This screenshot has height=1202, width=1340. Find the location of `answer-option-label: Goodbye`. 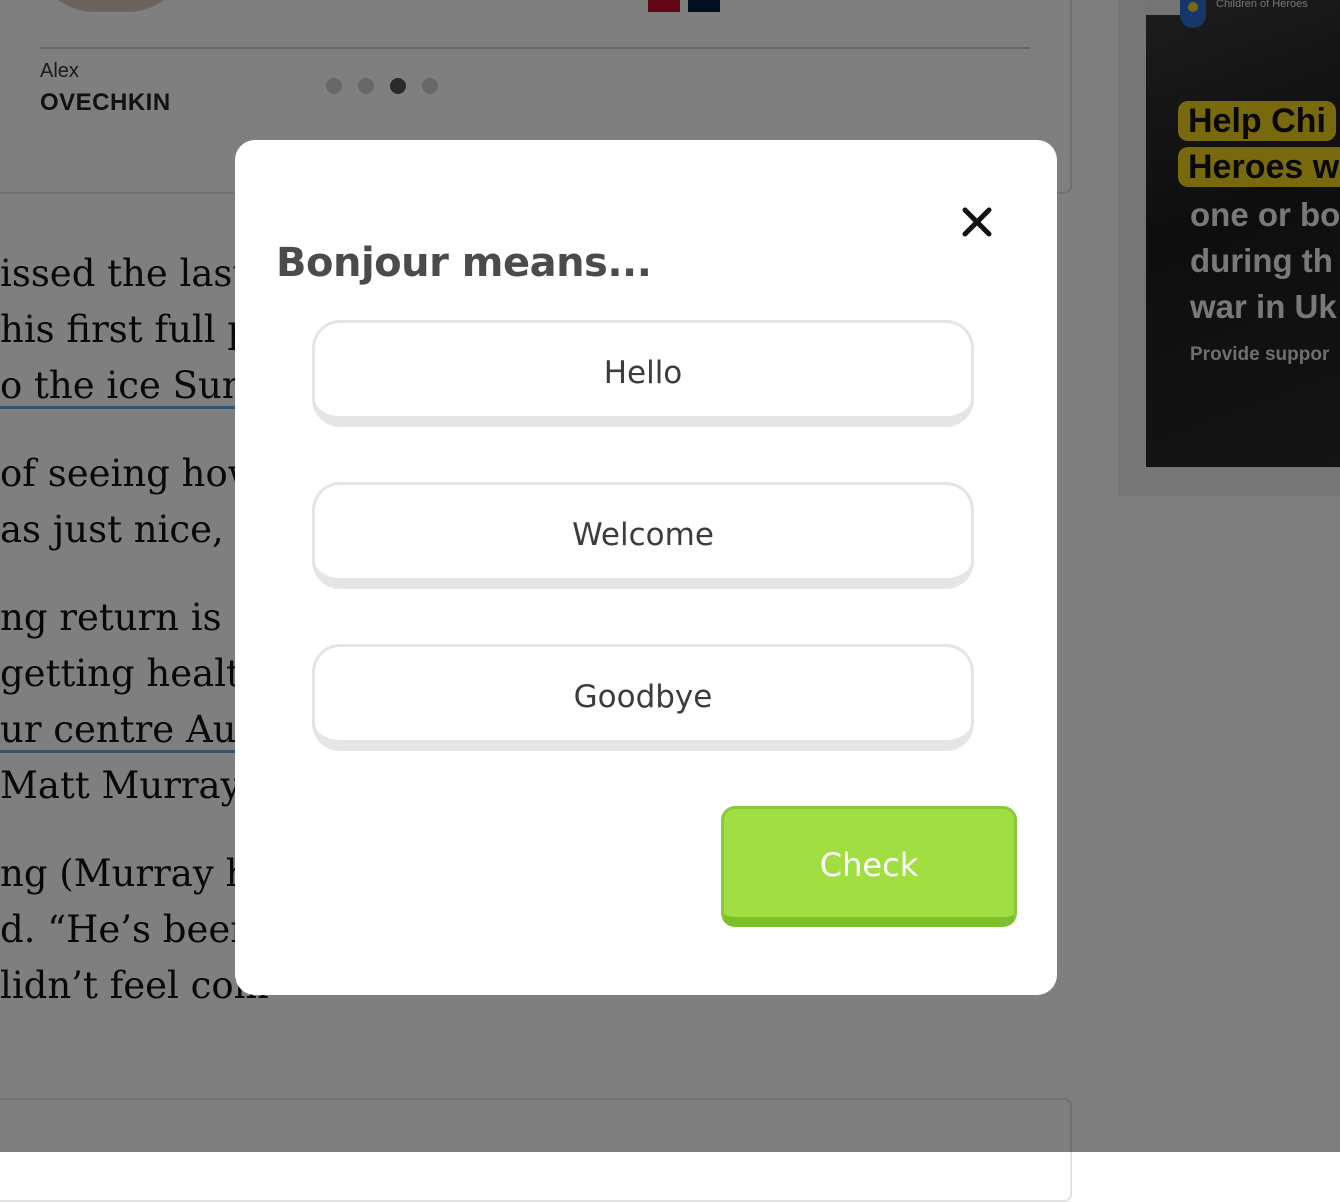

answer-option-label: Goodbye is located at coordinates (643, 696).